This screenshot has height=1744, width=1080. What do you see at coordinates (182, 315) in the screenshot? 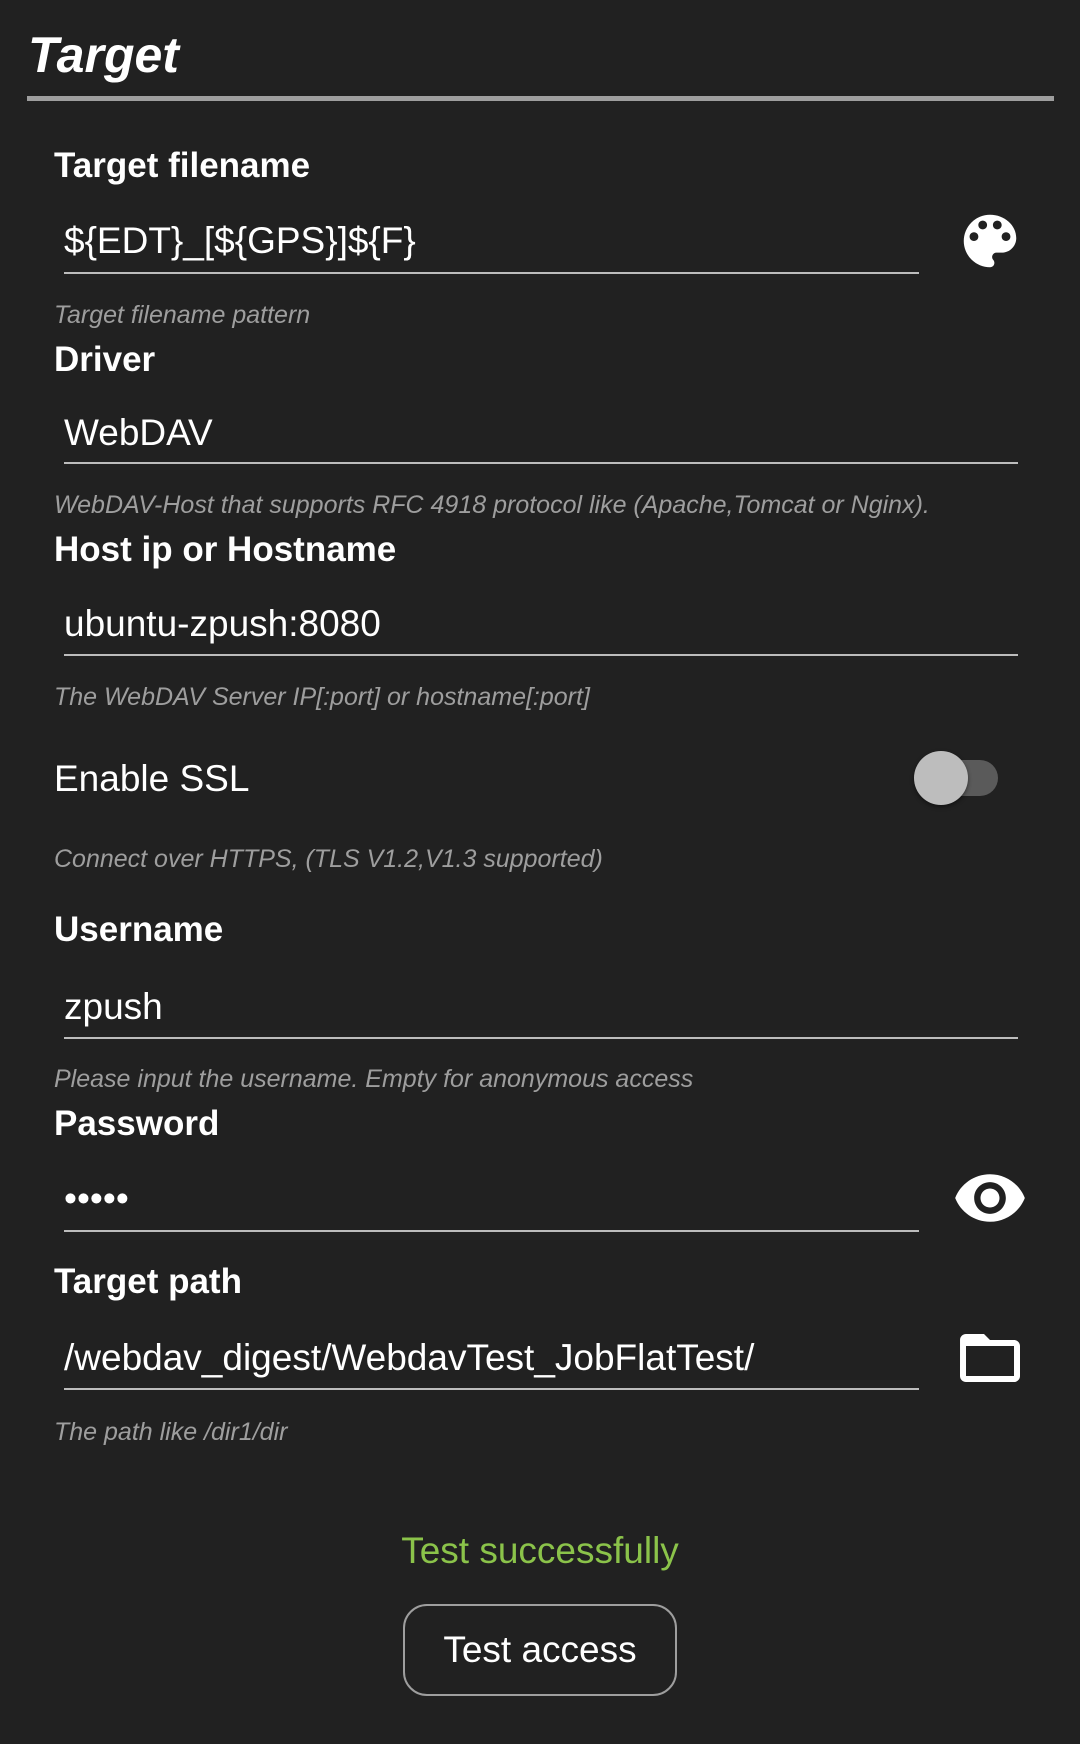
I see `target-filename-hint: Target filename pattern` at bounding box center [182, 315].